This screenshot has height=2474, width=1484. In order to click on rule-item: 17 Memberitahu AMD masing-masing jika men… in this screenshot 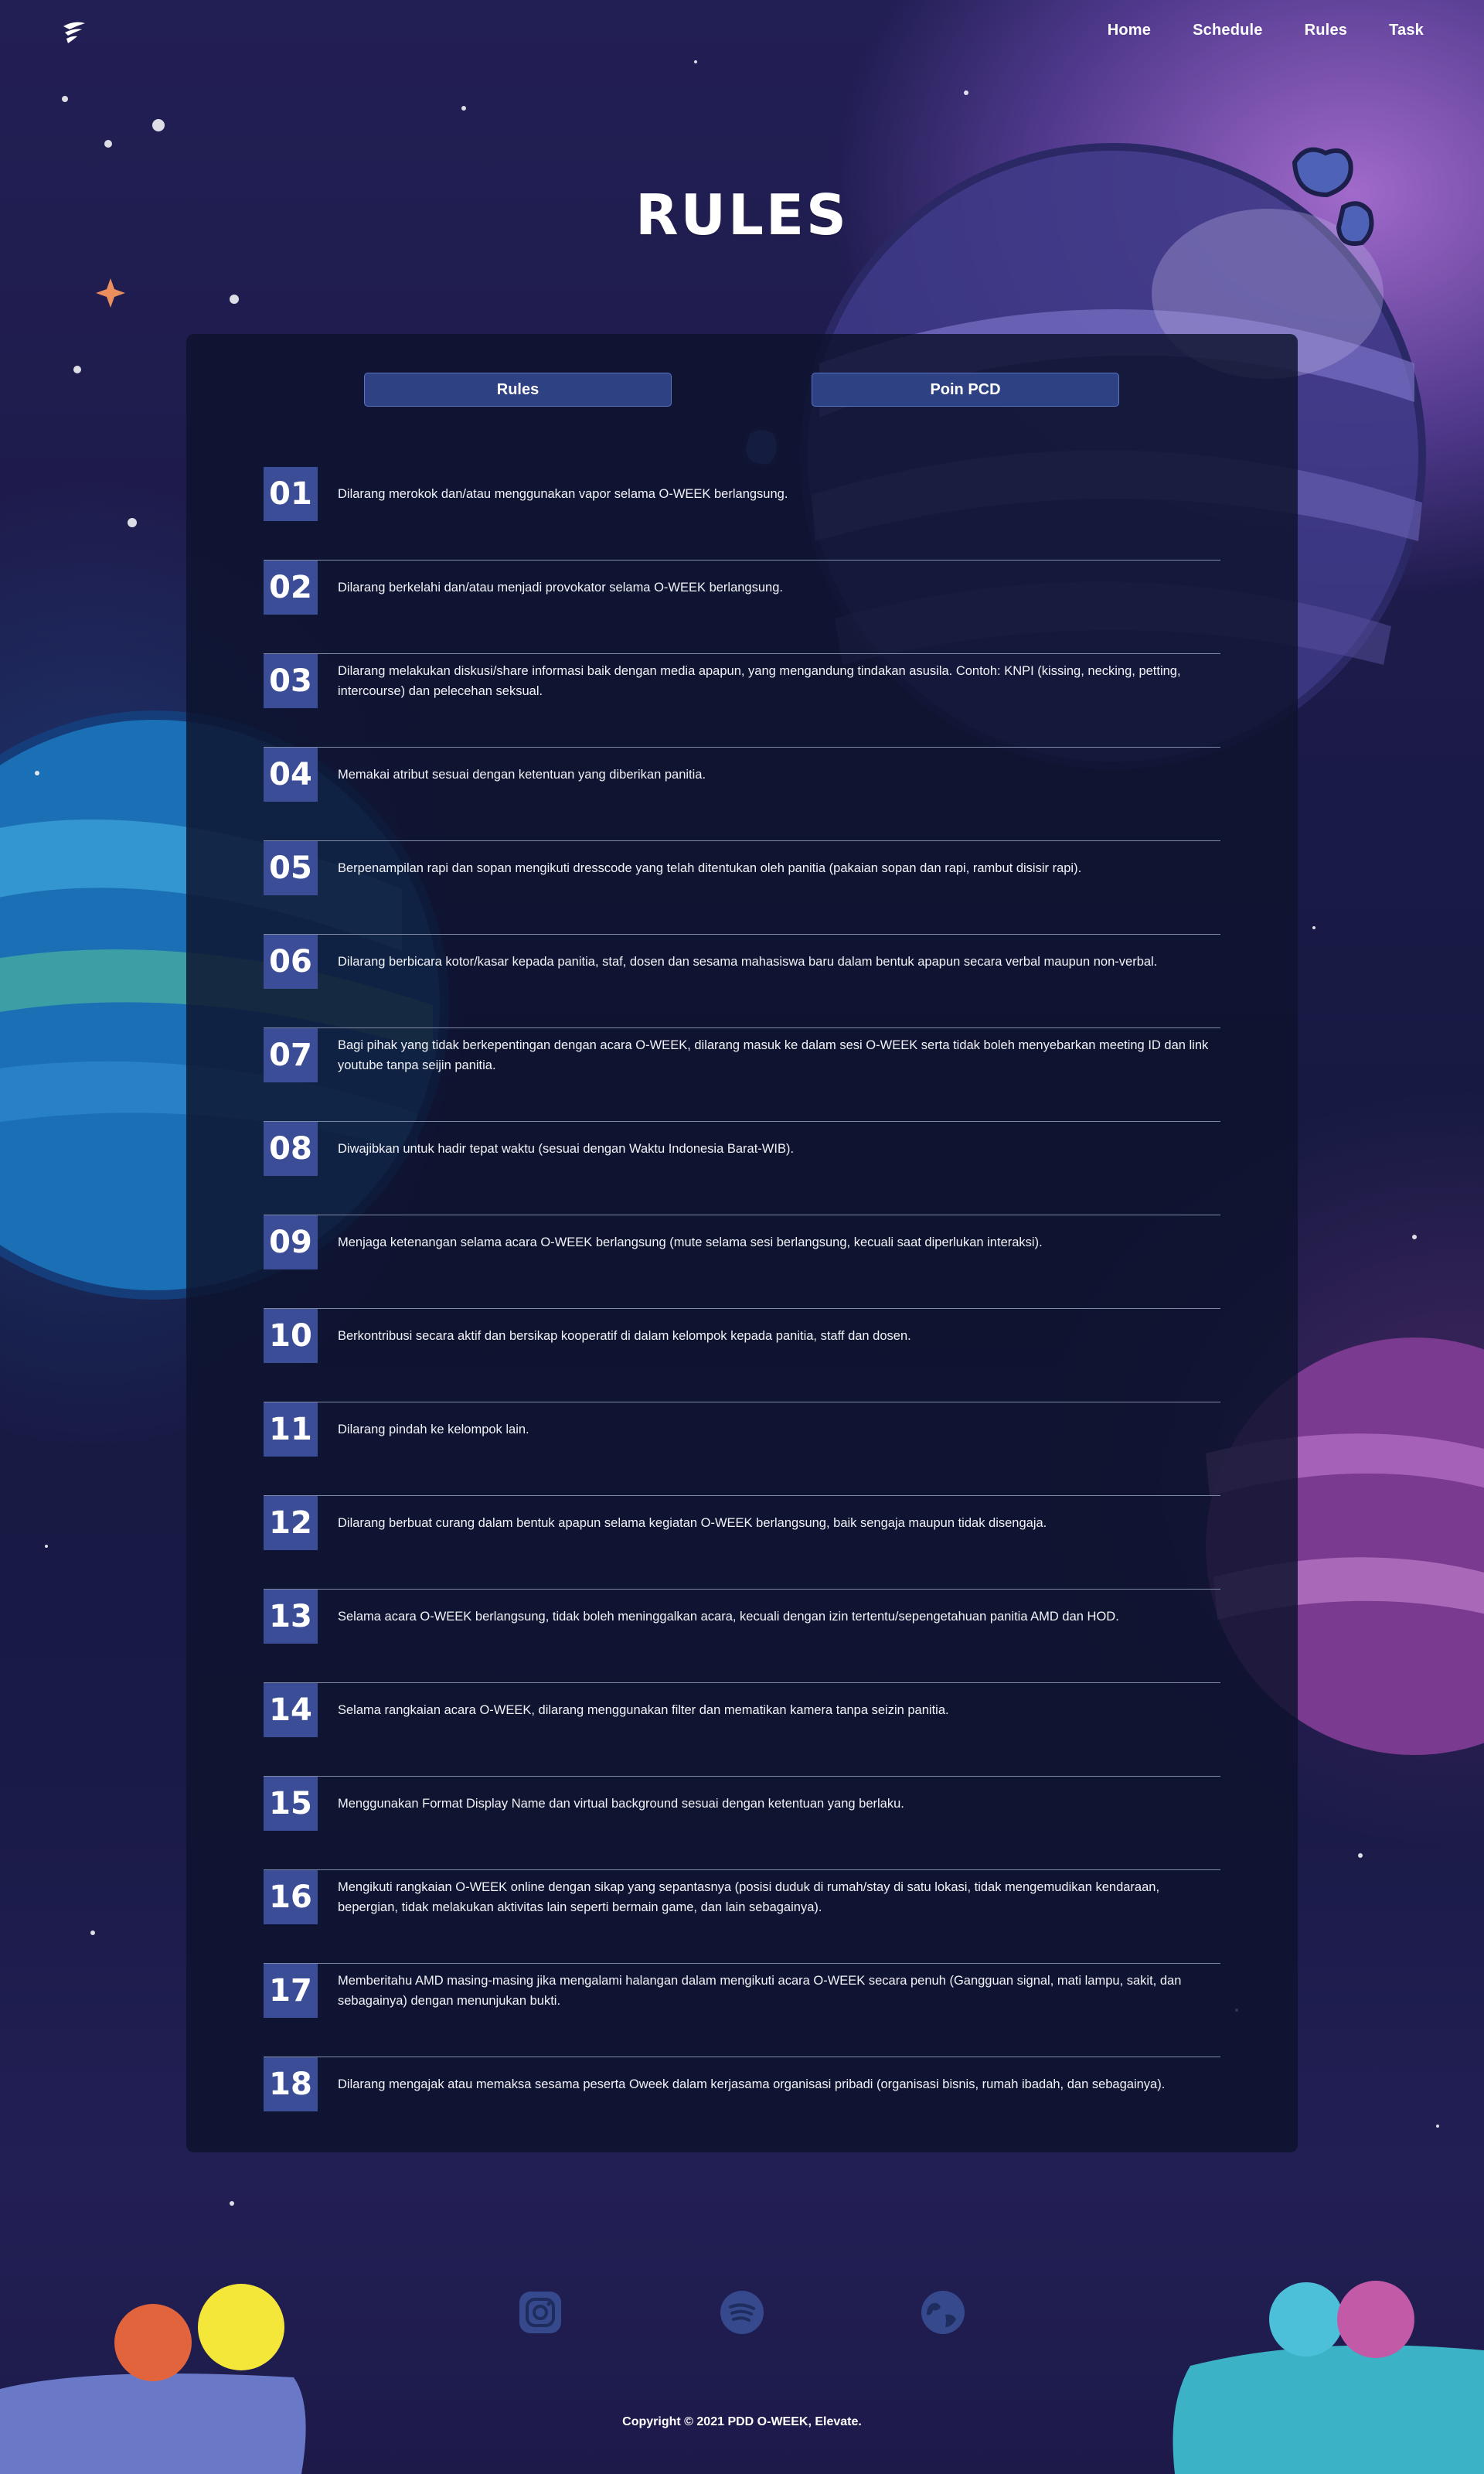, I will do `click(742, 2010)`.